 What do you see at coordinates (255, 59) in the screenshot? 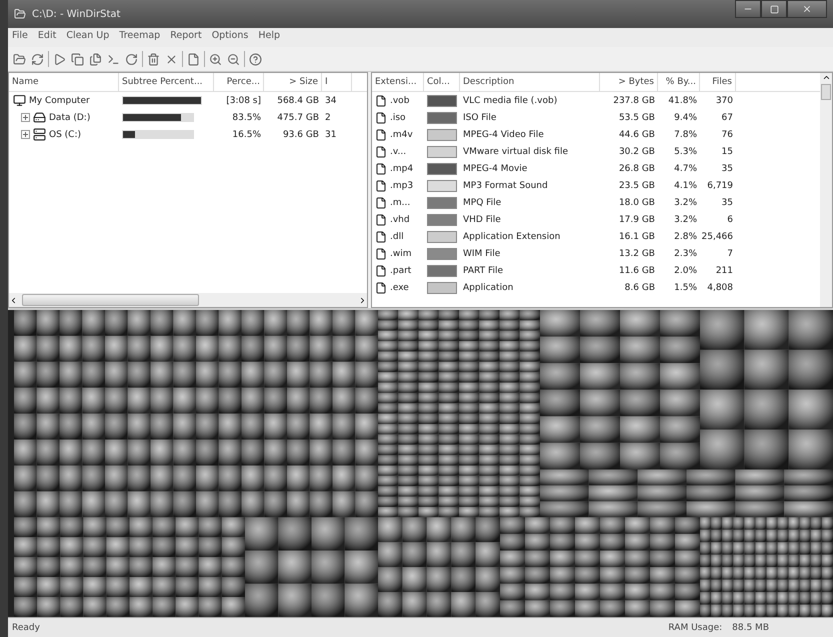
I see `help-button` at bounding box center [255, 59].